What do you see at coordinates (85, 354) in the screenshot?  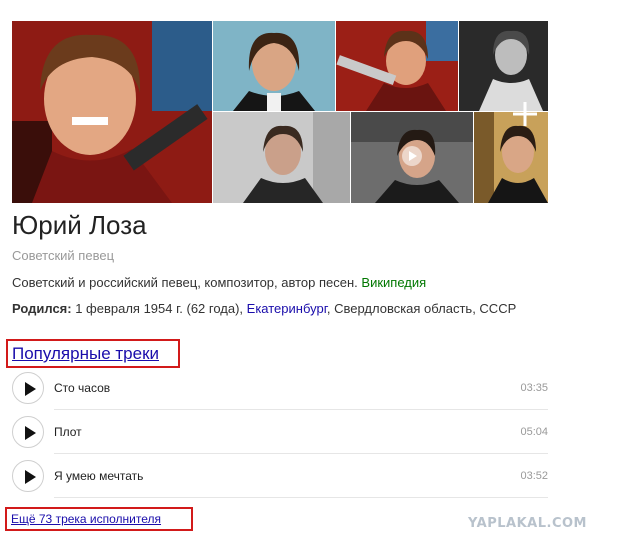 I see `popular-tracks-heading: Популярные треки` at bounding box center [85, 354].